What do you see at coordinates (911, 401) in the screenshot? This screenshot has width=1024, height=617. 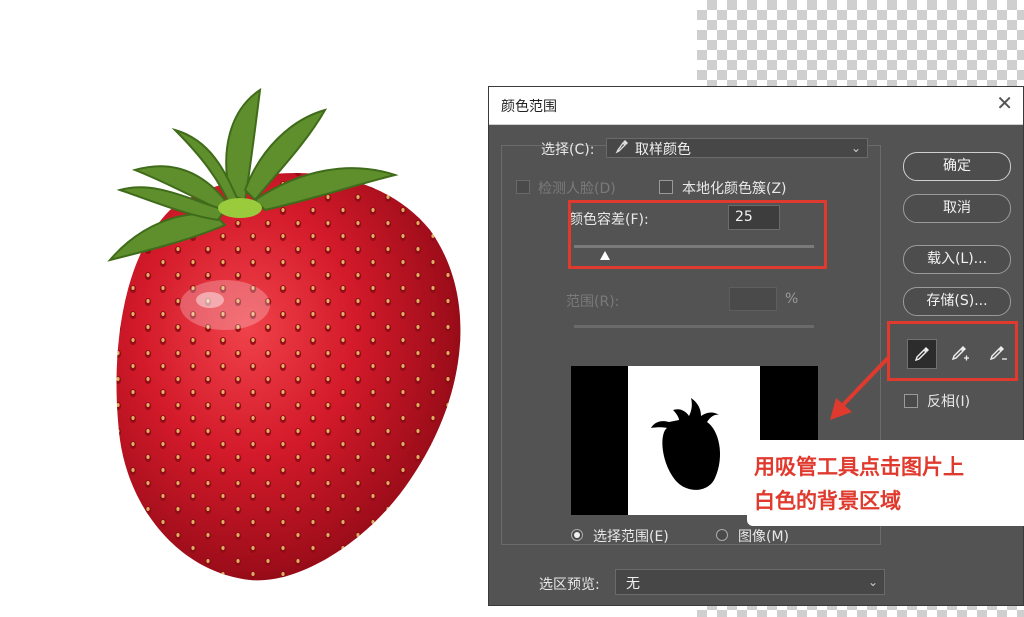 I see `invert-checkbox` at bounding box center [911, 401].